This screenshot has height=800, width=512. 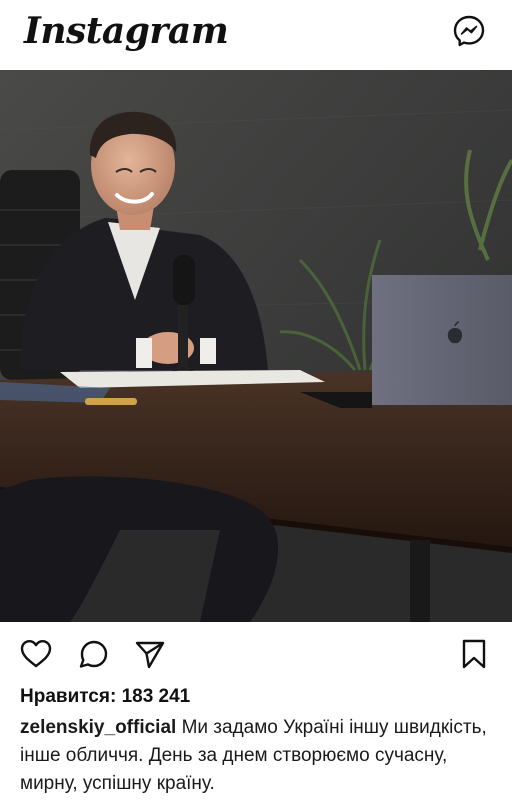 What do you see at coordinates (36, 654) in the screenshot?
I see `heart-icon` at bounding box center [36, 654].